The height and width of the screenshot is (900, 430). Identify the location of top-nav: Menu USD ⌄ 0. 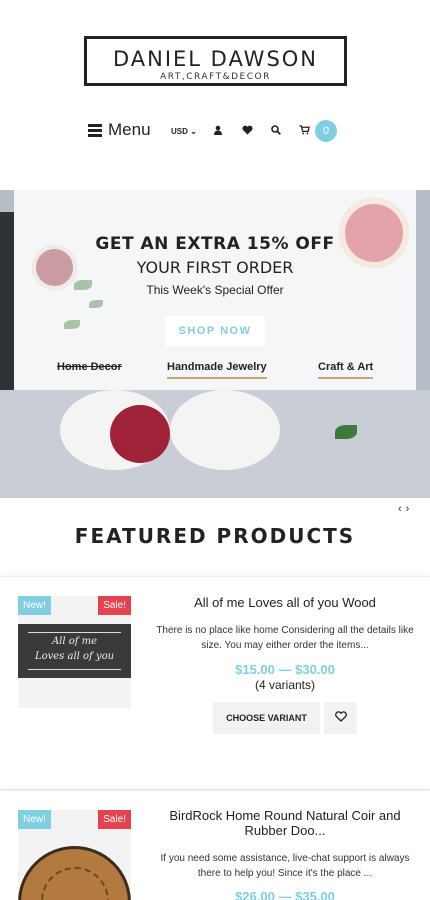
(215, 133).